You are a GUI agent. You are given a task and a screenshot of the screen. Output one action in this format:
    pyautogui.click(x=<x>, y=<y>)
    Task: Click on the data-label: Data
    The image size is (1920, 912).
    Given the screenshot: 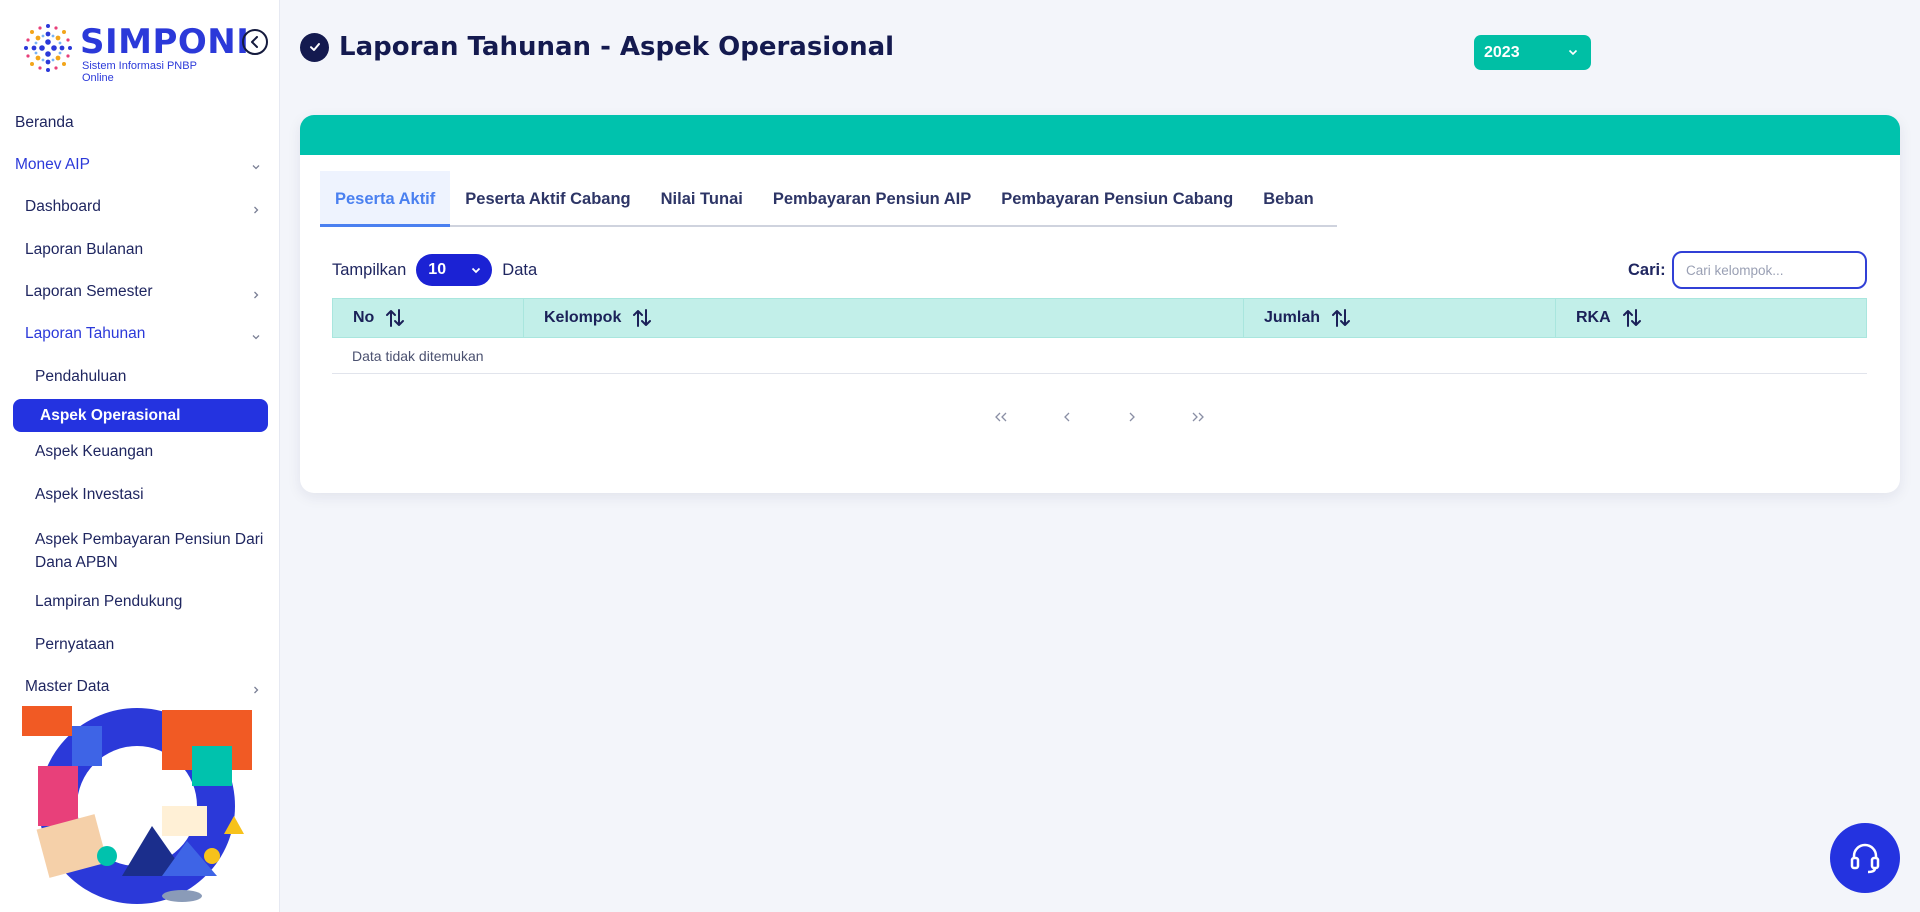 What is the action you would take?
    pyautogui.click(x=520, y=269)
    